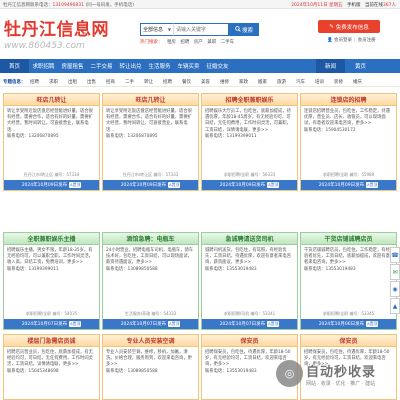 The height and width of the screenshot is (400, 400). I want to click on card-meta: 求职招聘/全职 编号：53345, so click(348, 313).